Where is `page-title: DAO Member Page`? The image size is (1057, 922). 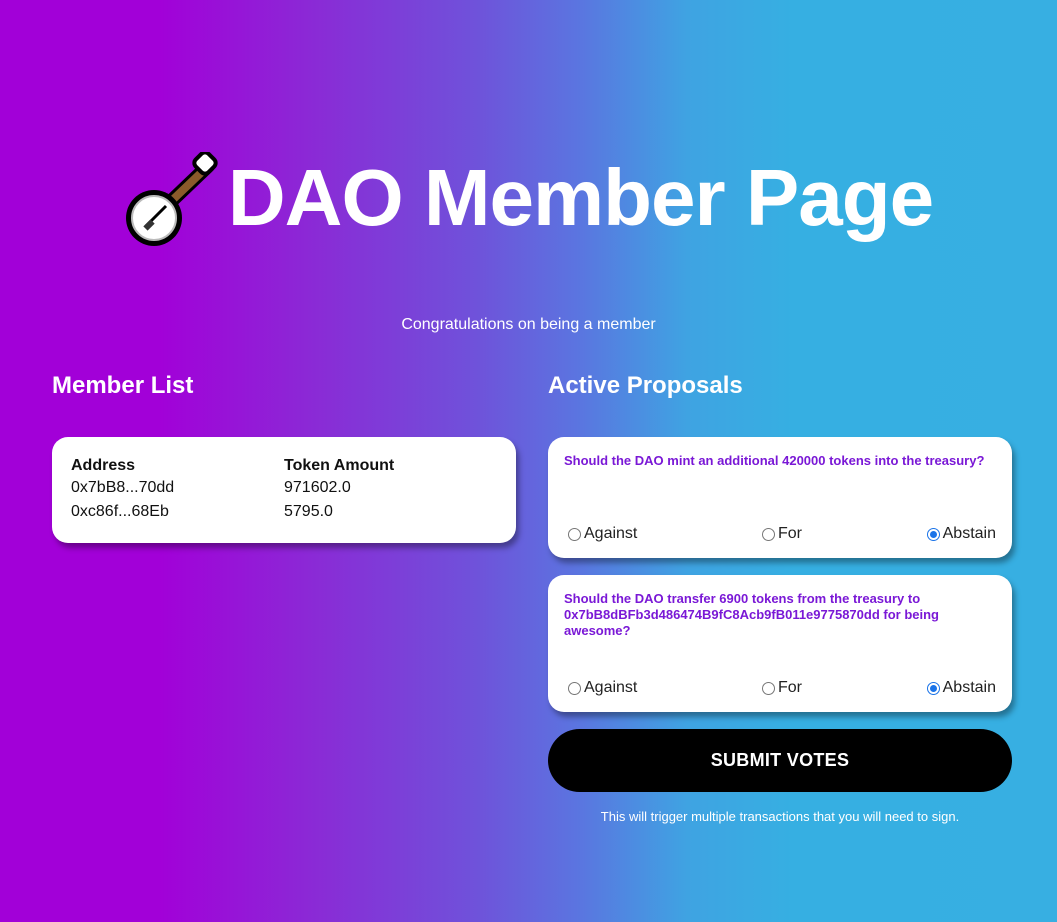 page-title: DAO Member Page is located at coordinates (580, 197).